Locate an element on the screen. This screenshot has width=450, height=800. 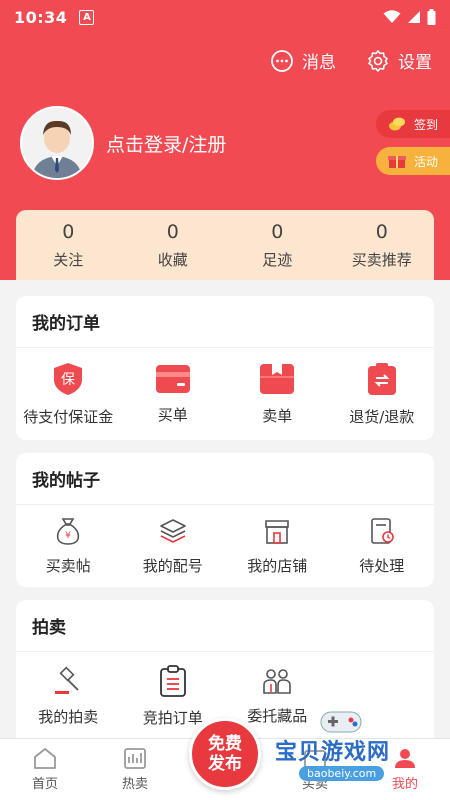
avatar is located at coordinates (57, 143).